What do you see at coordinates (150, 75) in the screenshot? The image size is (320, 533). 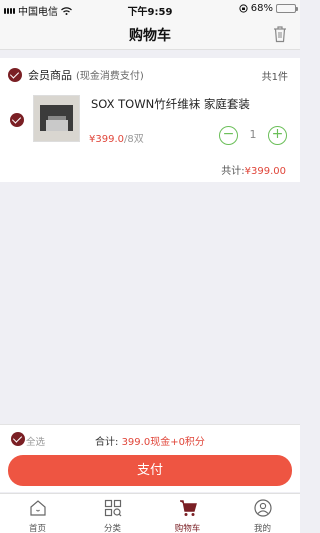 I see `cart-group-header: 会员商品 (现金消费支付) 共1件` at bounding box center [150, 75].